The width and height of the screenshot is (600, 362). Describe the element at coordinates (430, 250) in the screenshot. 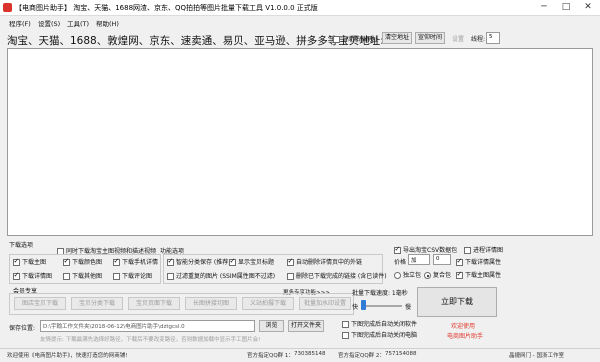

I see `export-csv-label: 导出淘宝CSV数据包` at that location.